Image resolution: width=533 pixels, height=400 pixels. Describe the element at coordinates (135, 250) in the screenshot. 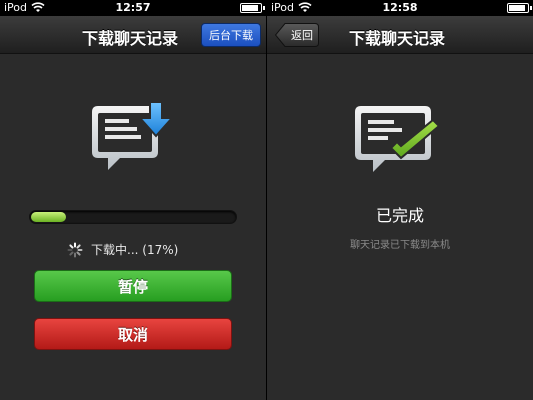

I see `download-status-text: 下载中... (17%)` at that location.